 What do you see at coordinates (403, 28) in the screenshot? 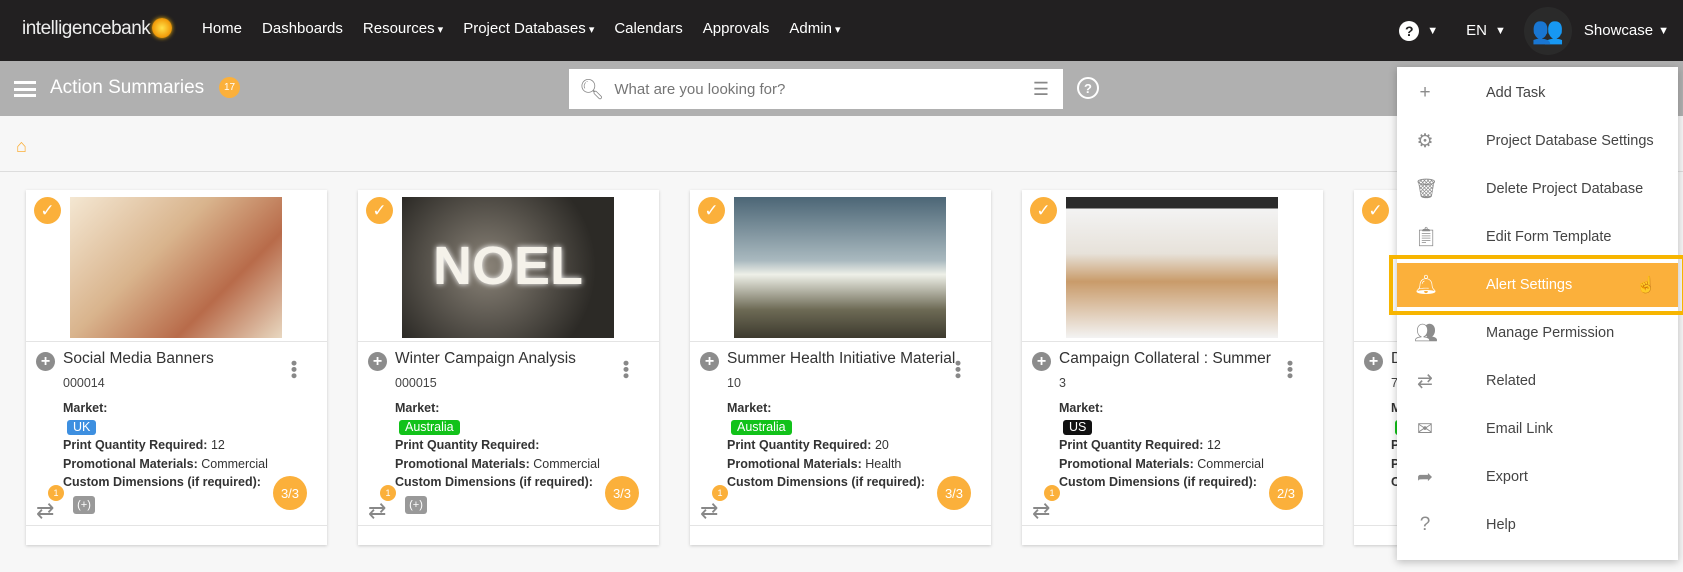
I see `nav-resources: Resources` at bounding box center [403, 28].